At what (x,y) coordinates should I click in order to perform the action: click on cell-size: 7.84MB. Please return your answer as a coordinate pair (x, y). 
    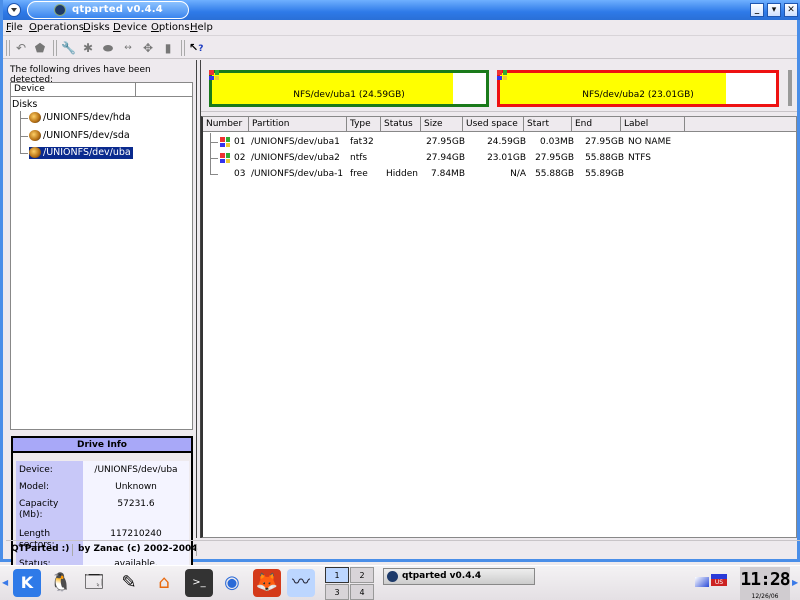
    Looking at the image, I should click on (448, 174).